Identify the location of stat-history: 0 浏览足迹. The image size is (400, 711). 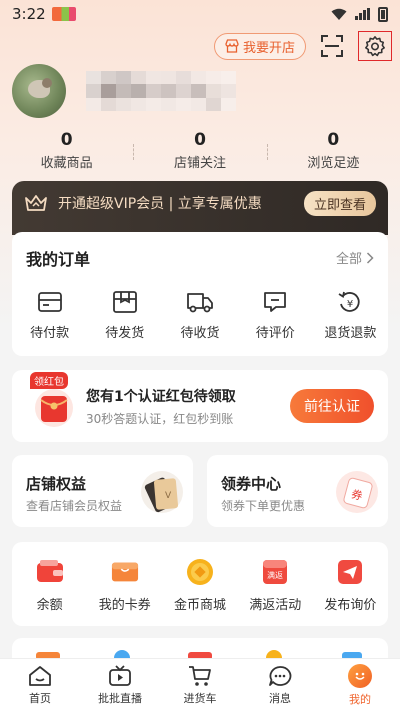
(333, 150).